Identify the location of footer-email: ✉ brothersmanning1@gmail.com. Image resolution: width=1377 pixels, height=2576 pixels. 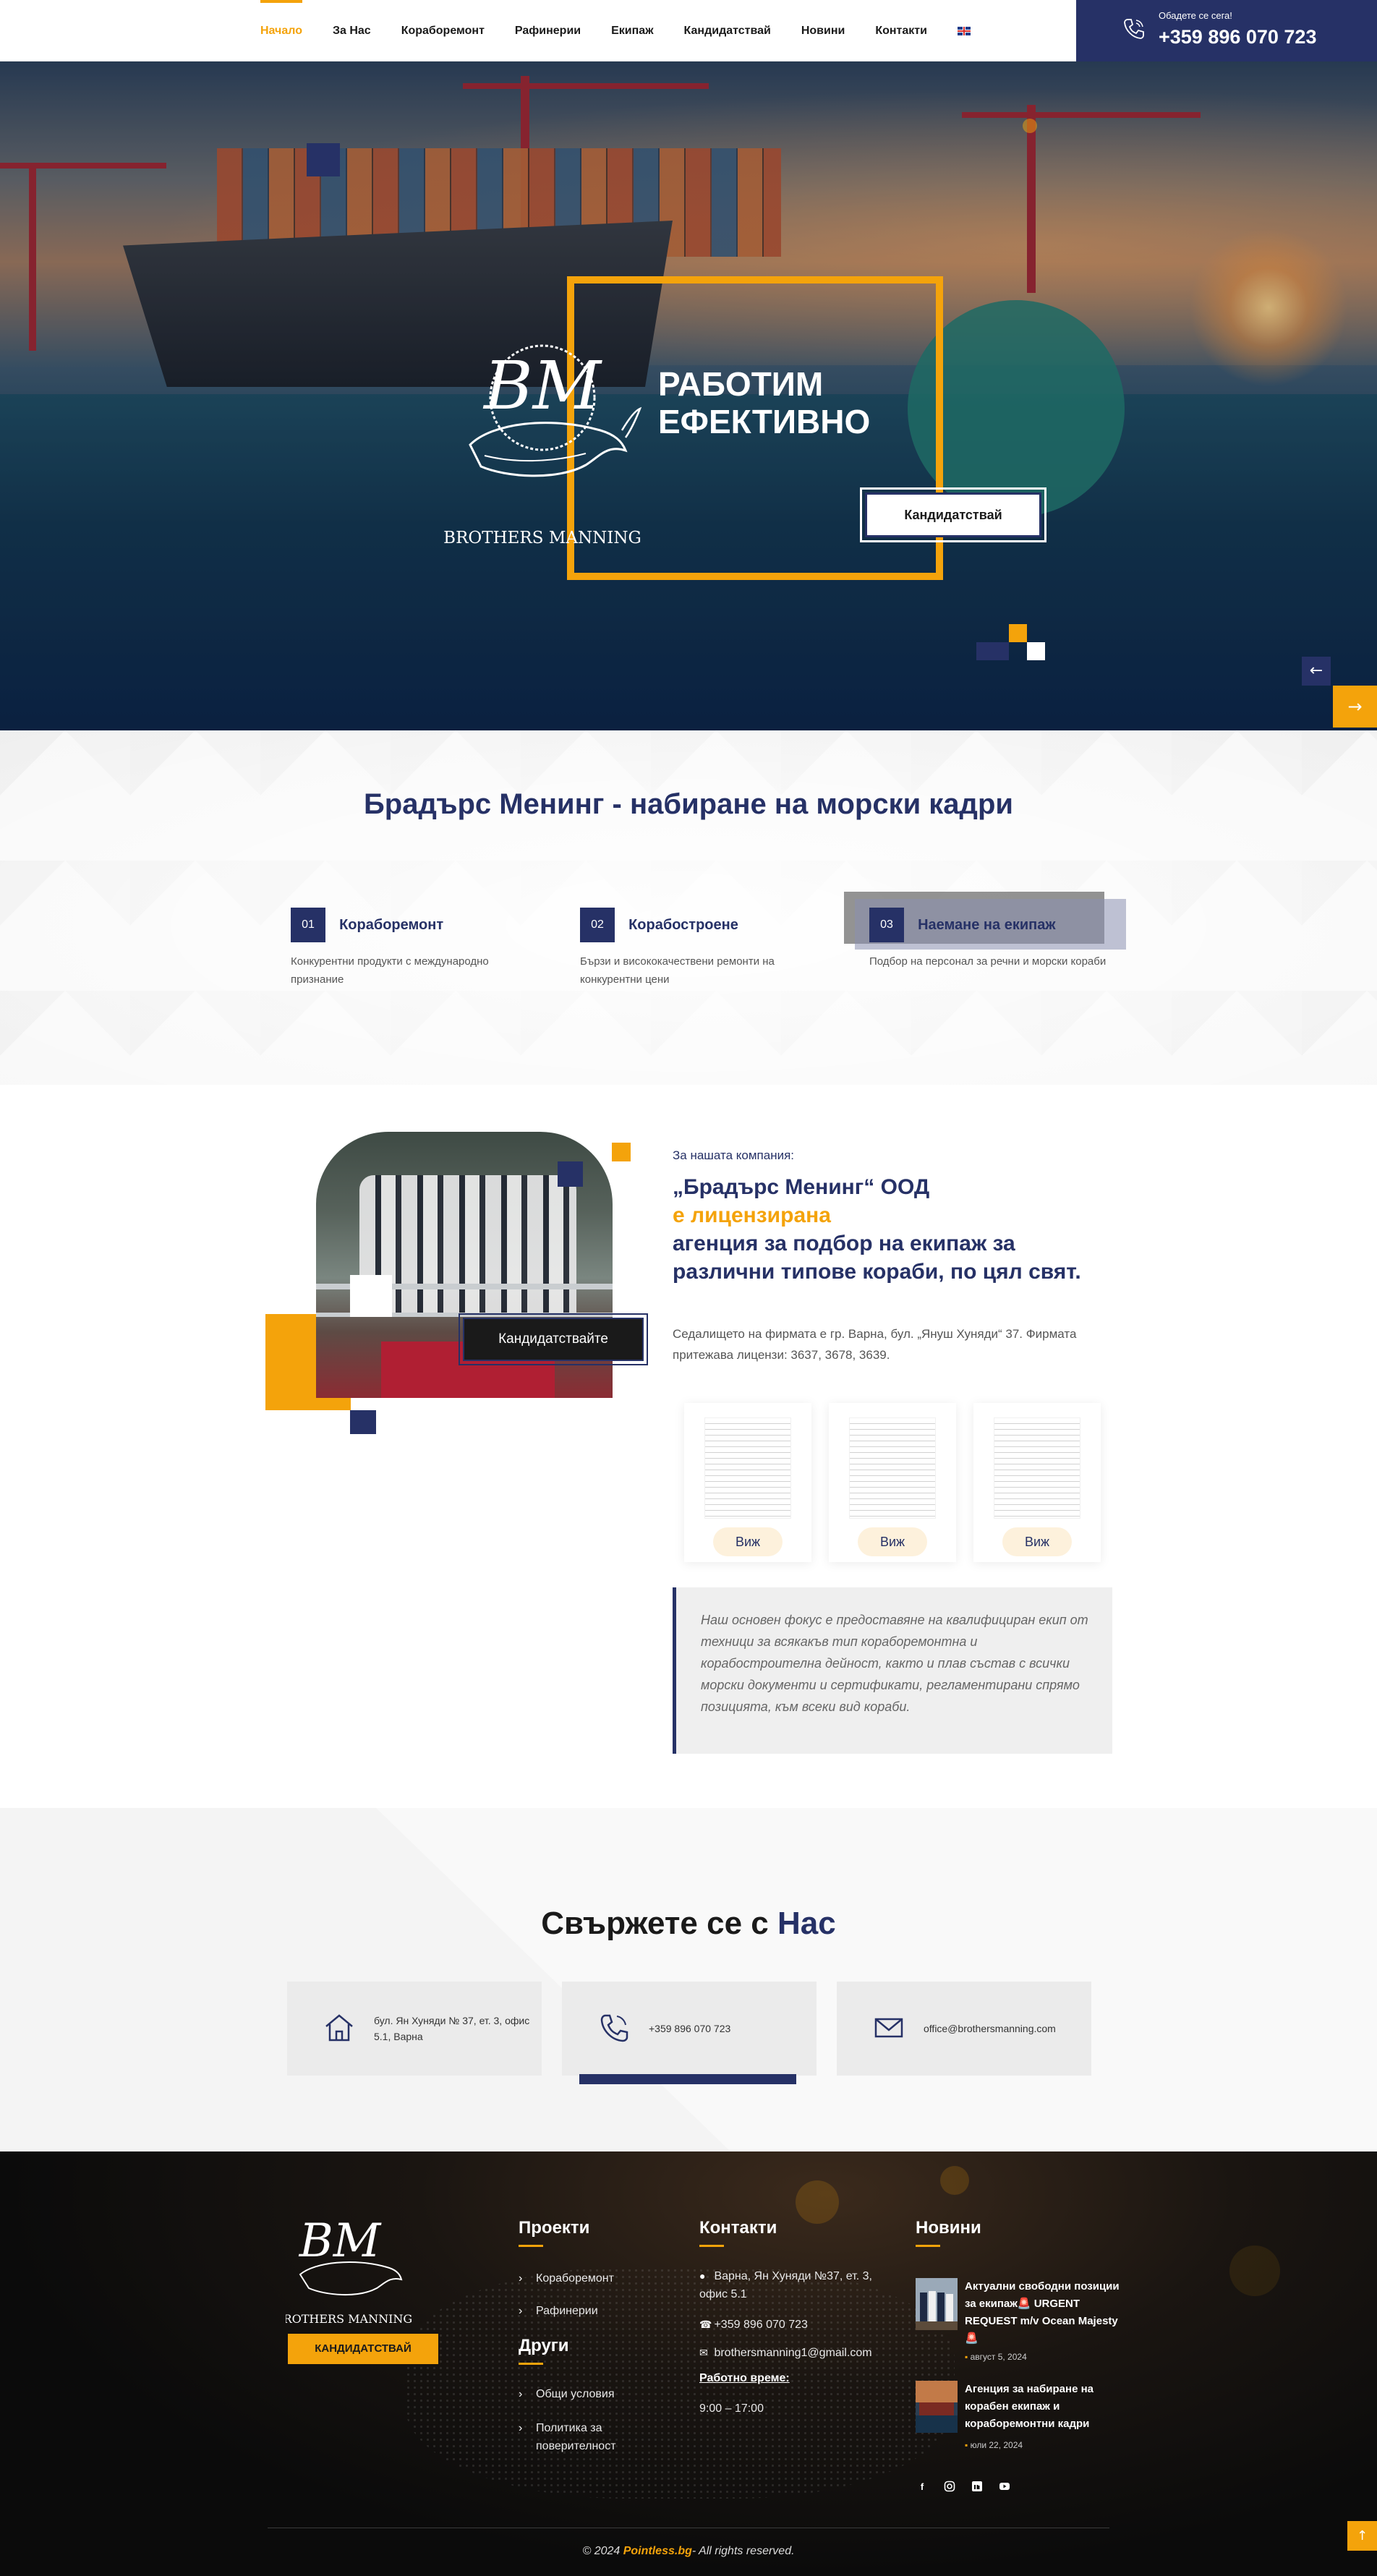
(785, 2353).